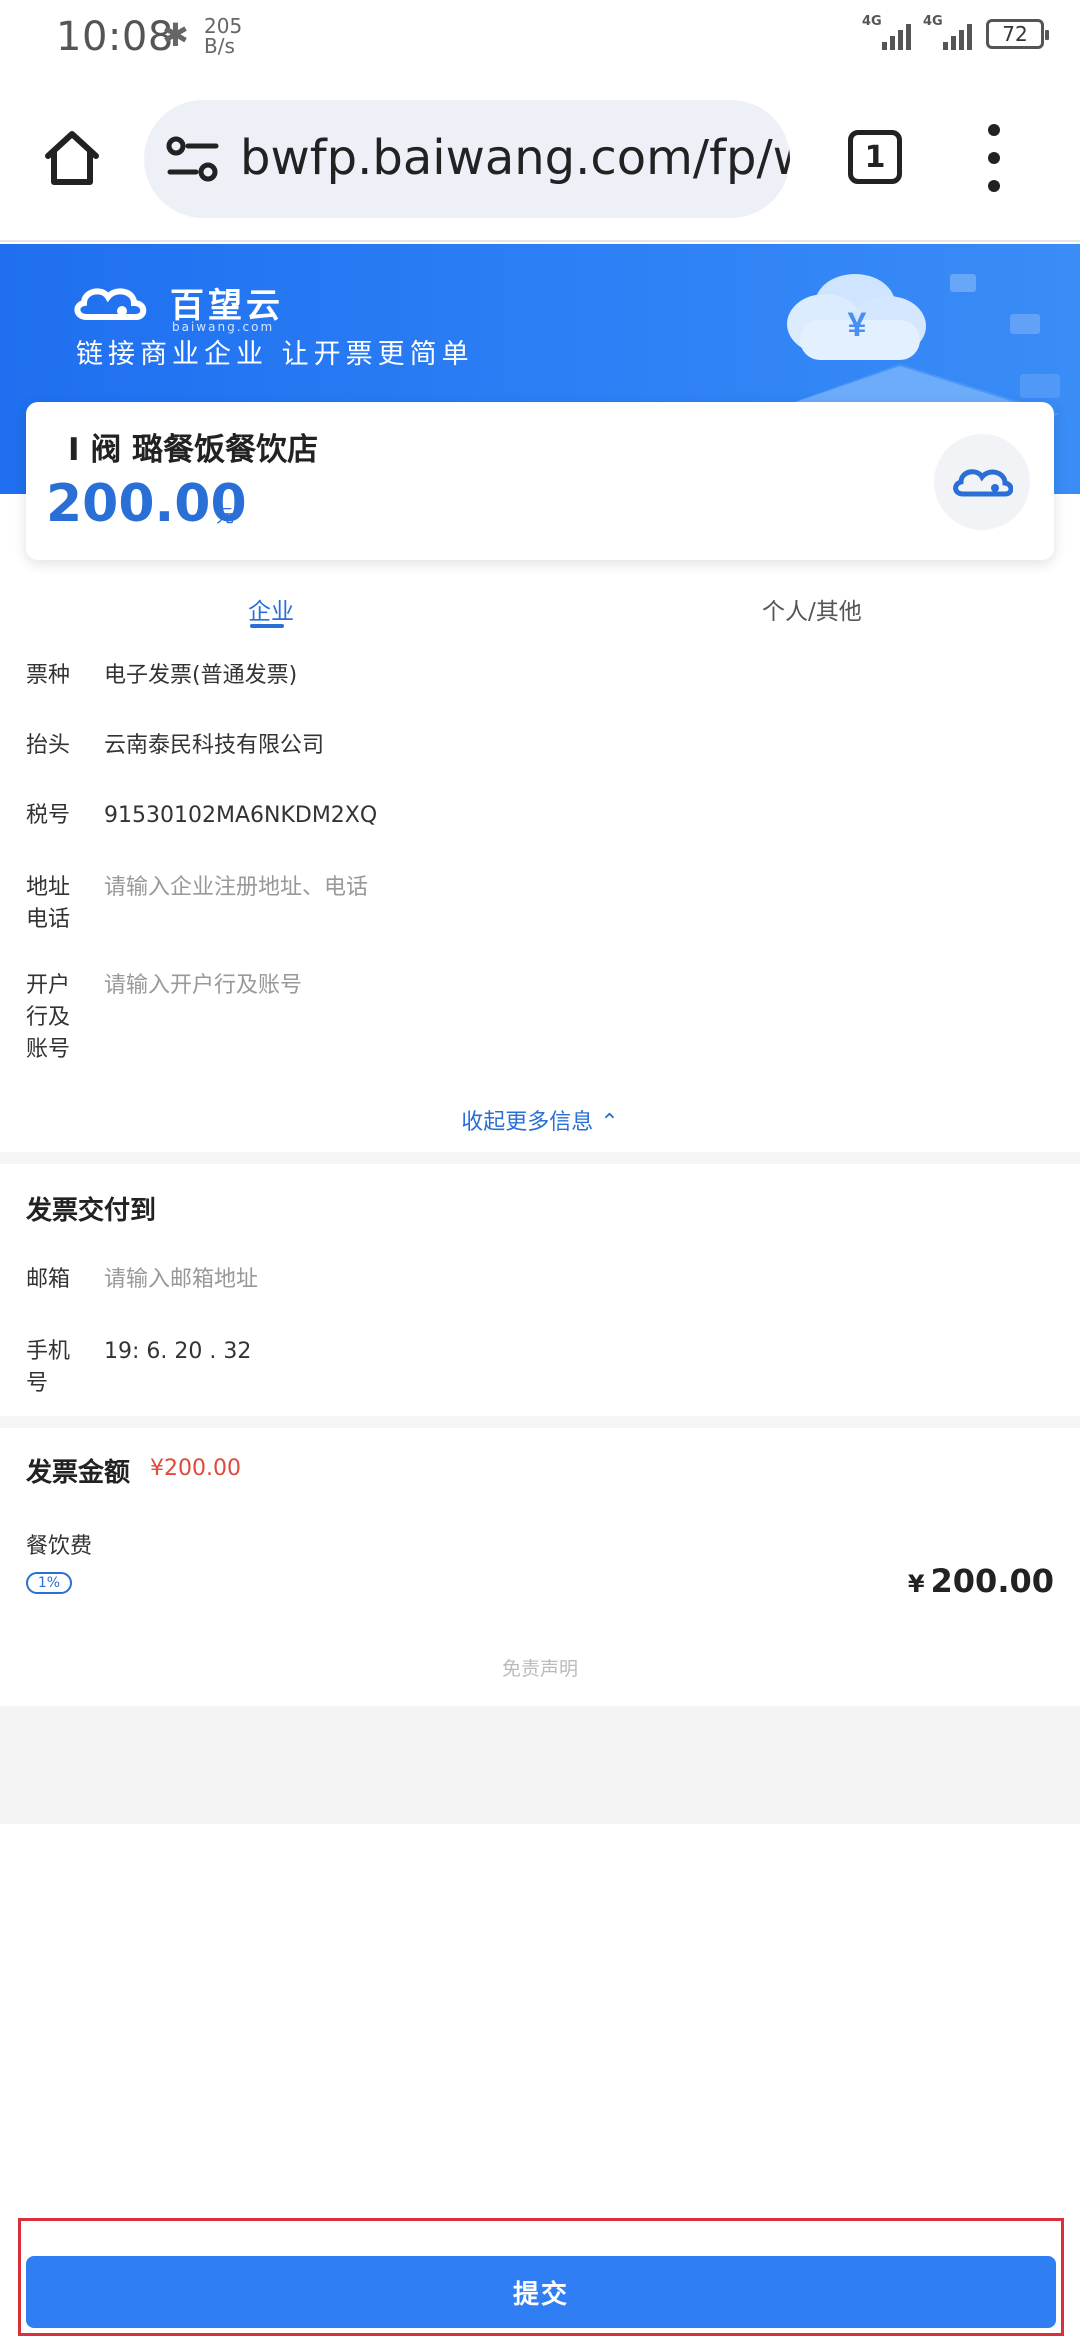  Describe the element at coordinates (193, 450) in the screenshot. I see `merchant-name: I 阀 璐餐饭餐饮店` at that location.